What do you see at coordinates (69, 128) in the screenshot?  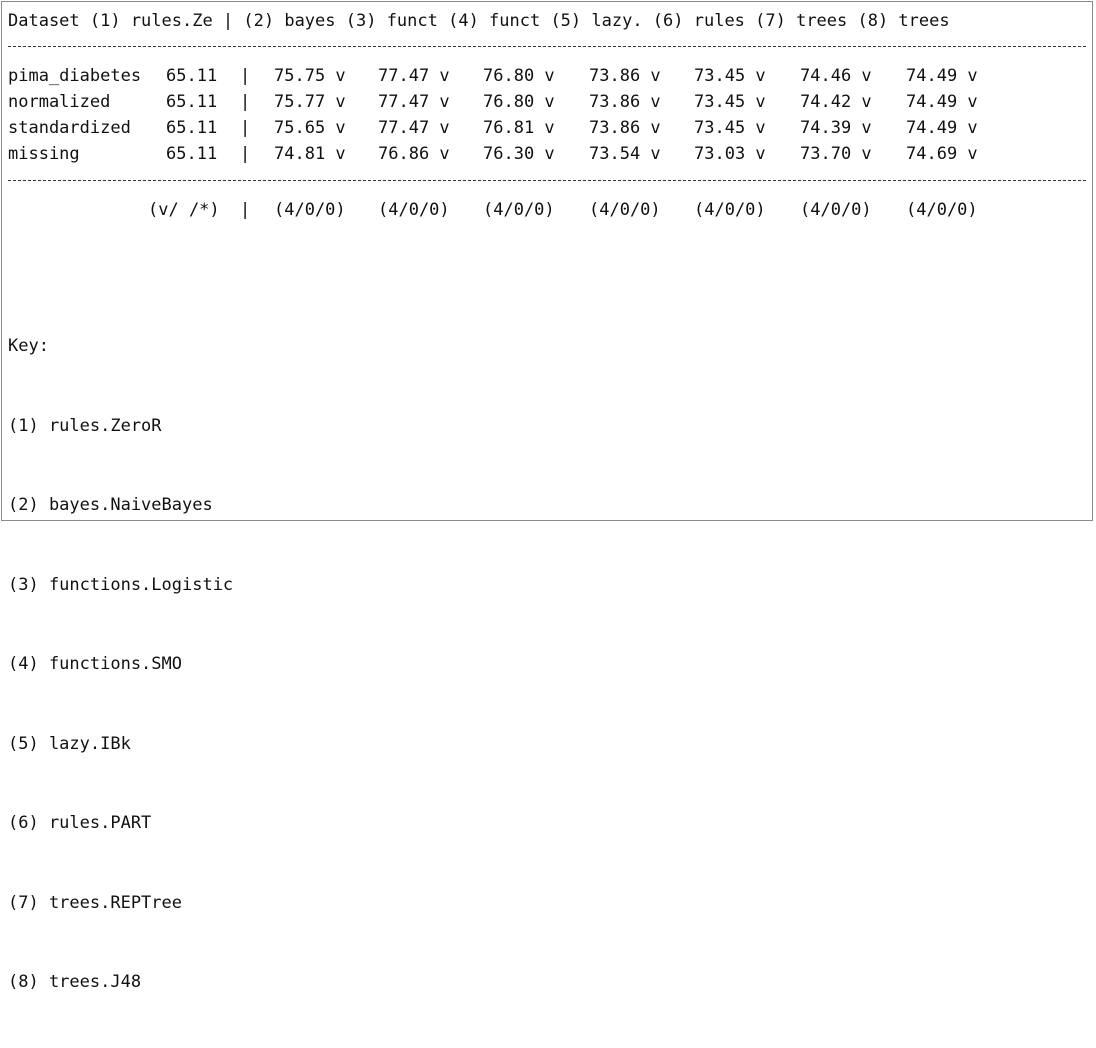 I see `dataset-name: standardized` at bounding box center [69, 128].